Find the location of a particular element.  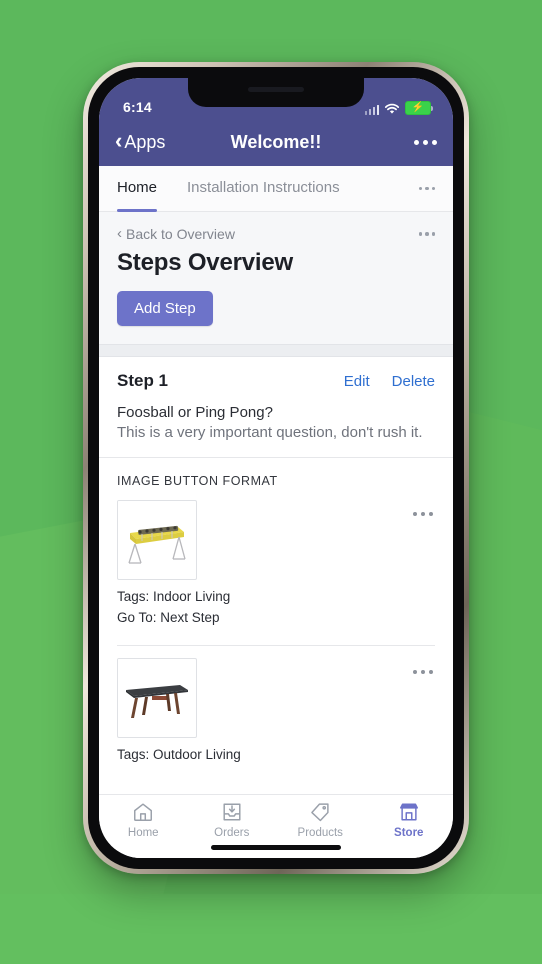

nav-back-label: Apps is located at coordinates (145, 141).